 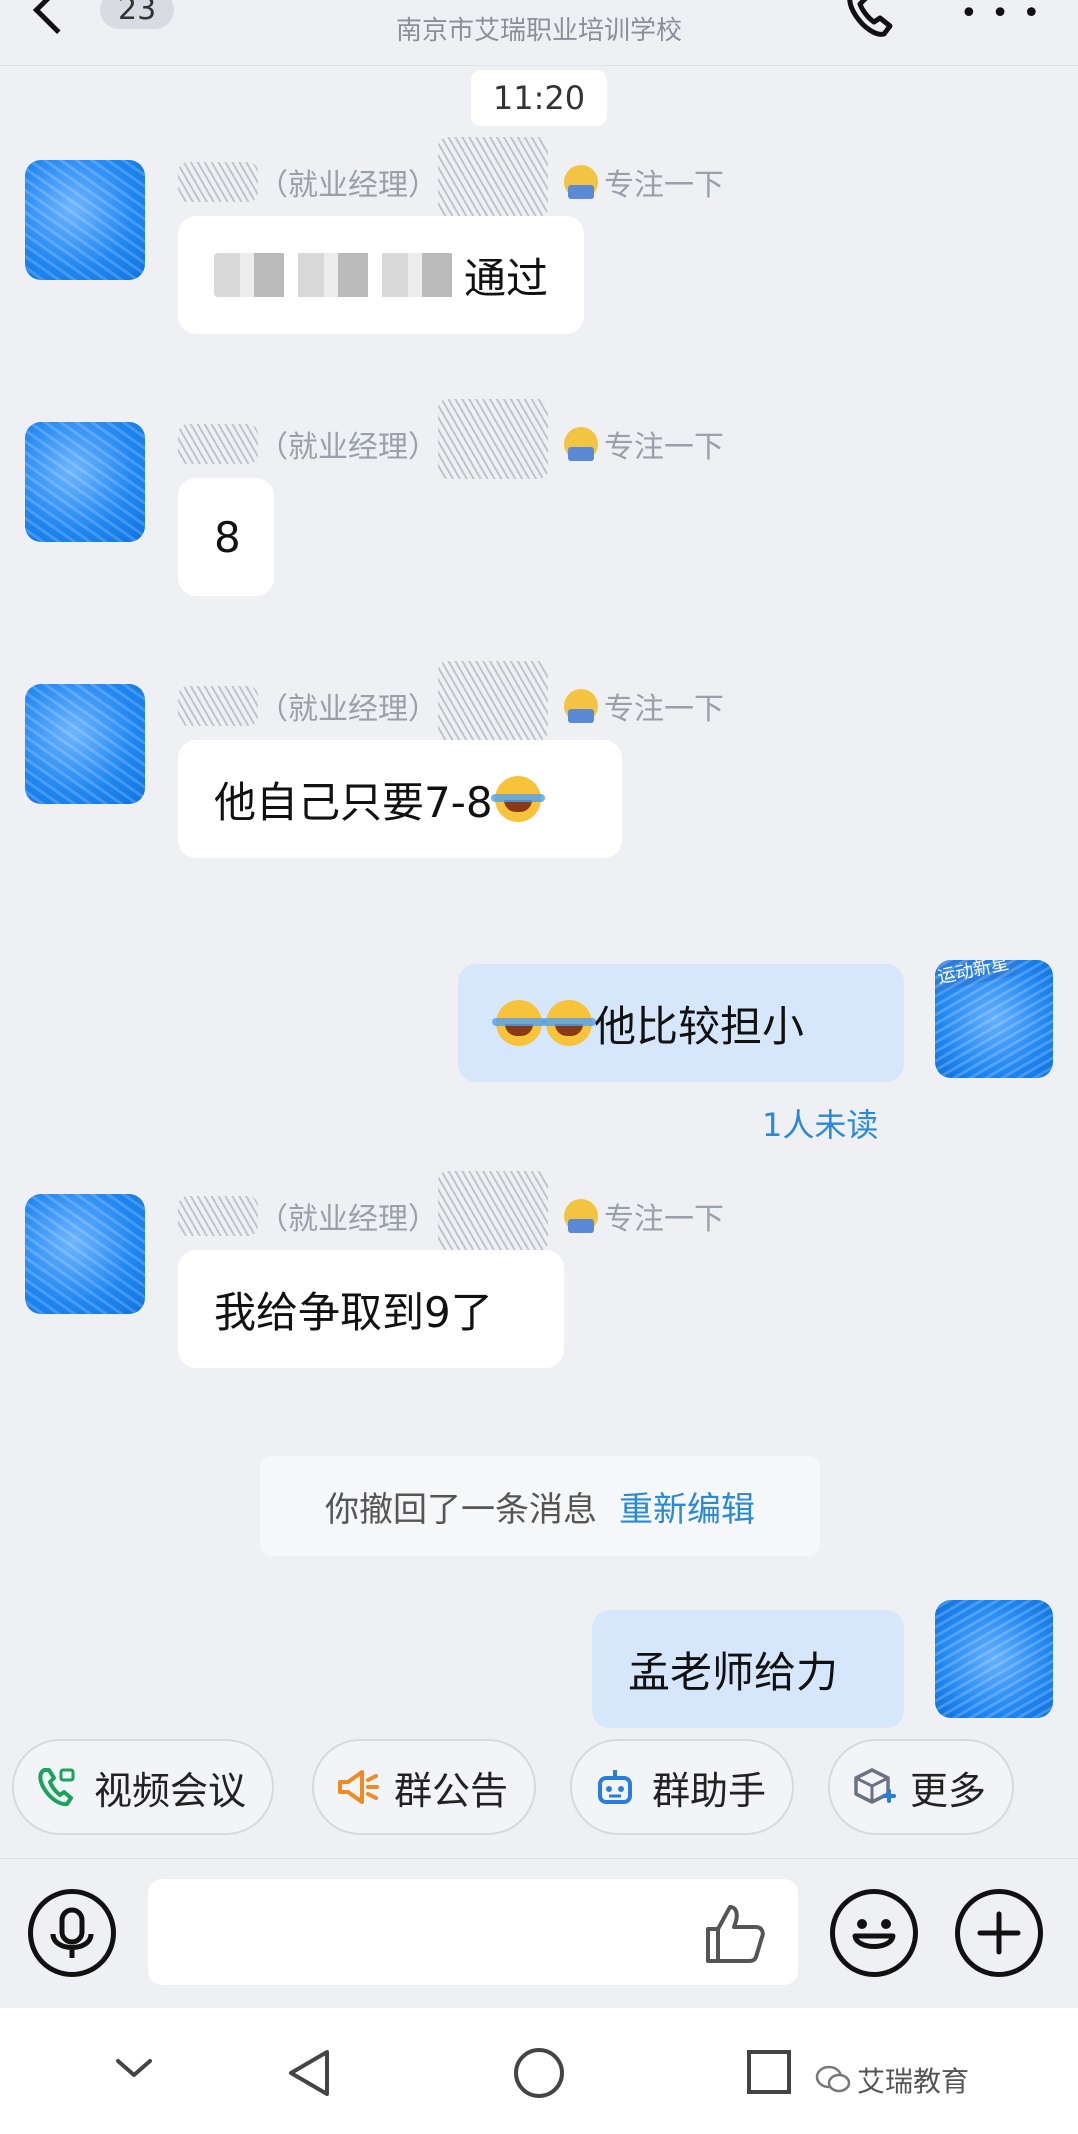 I want to click on self-message-bubble: 孟老师给力, so click(x=748, y=1669).